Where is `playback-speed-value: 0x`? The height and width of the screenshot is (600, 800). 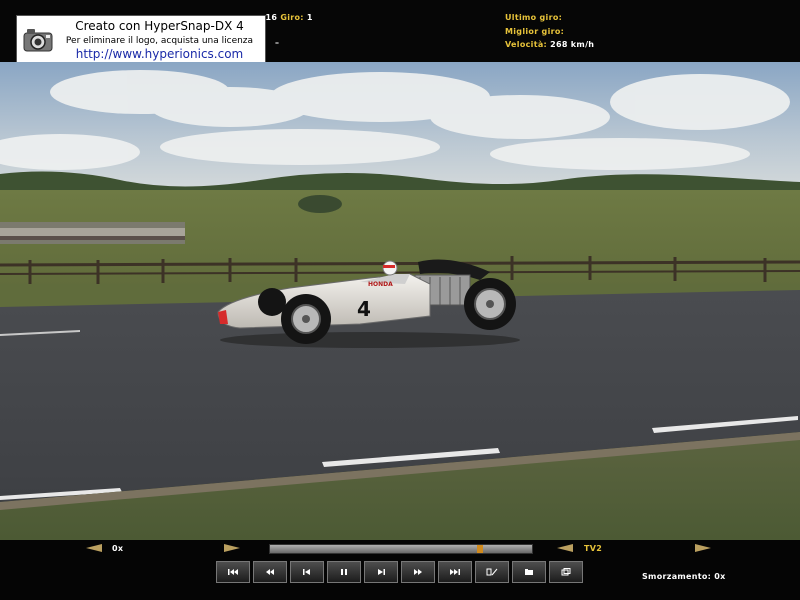 playback-speed-value: 0x is located at coordinates (118, 548).